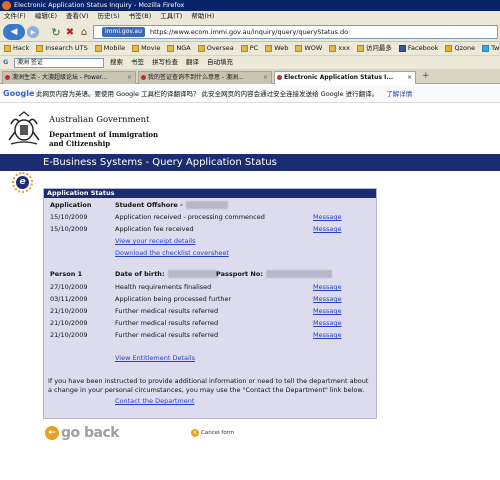 This screenshot has width=500, height=480. Describe the element at coordinates (137, 62) in the screenshot. I see `google-bookmarks-button: 书签` at that location.